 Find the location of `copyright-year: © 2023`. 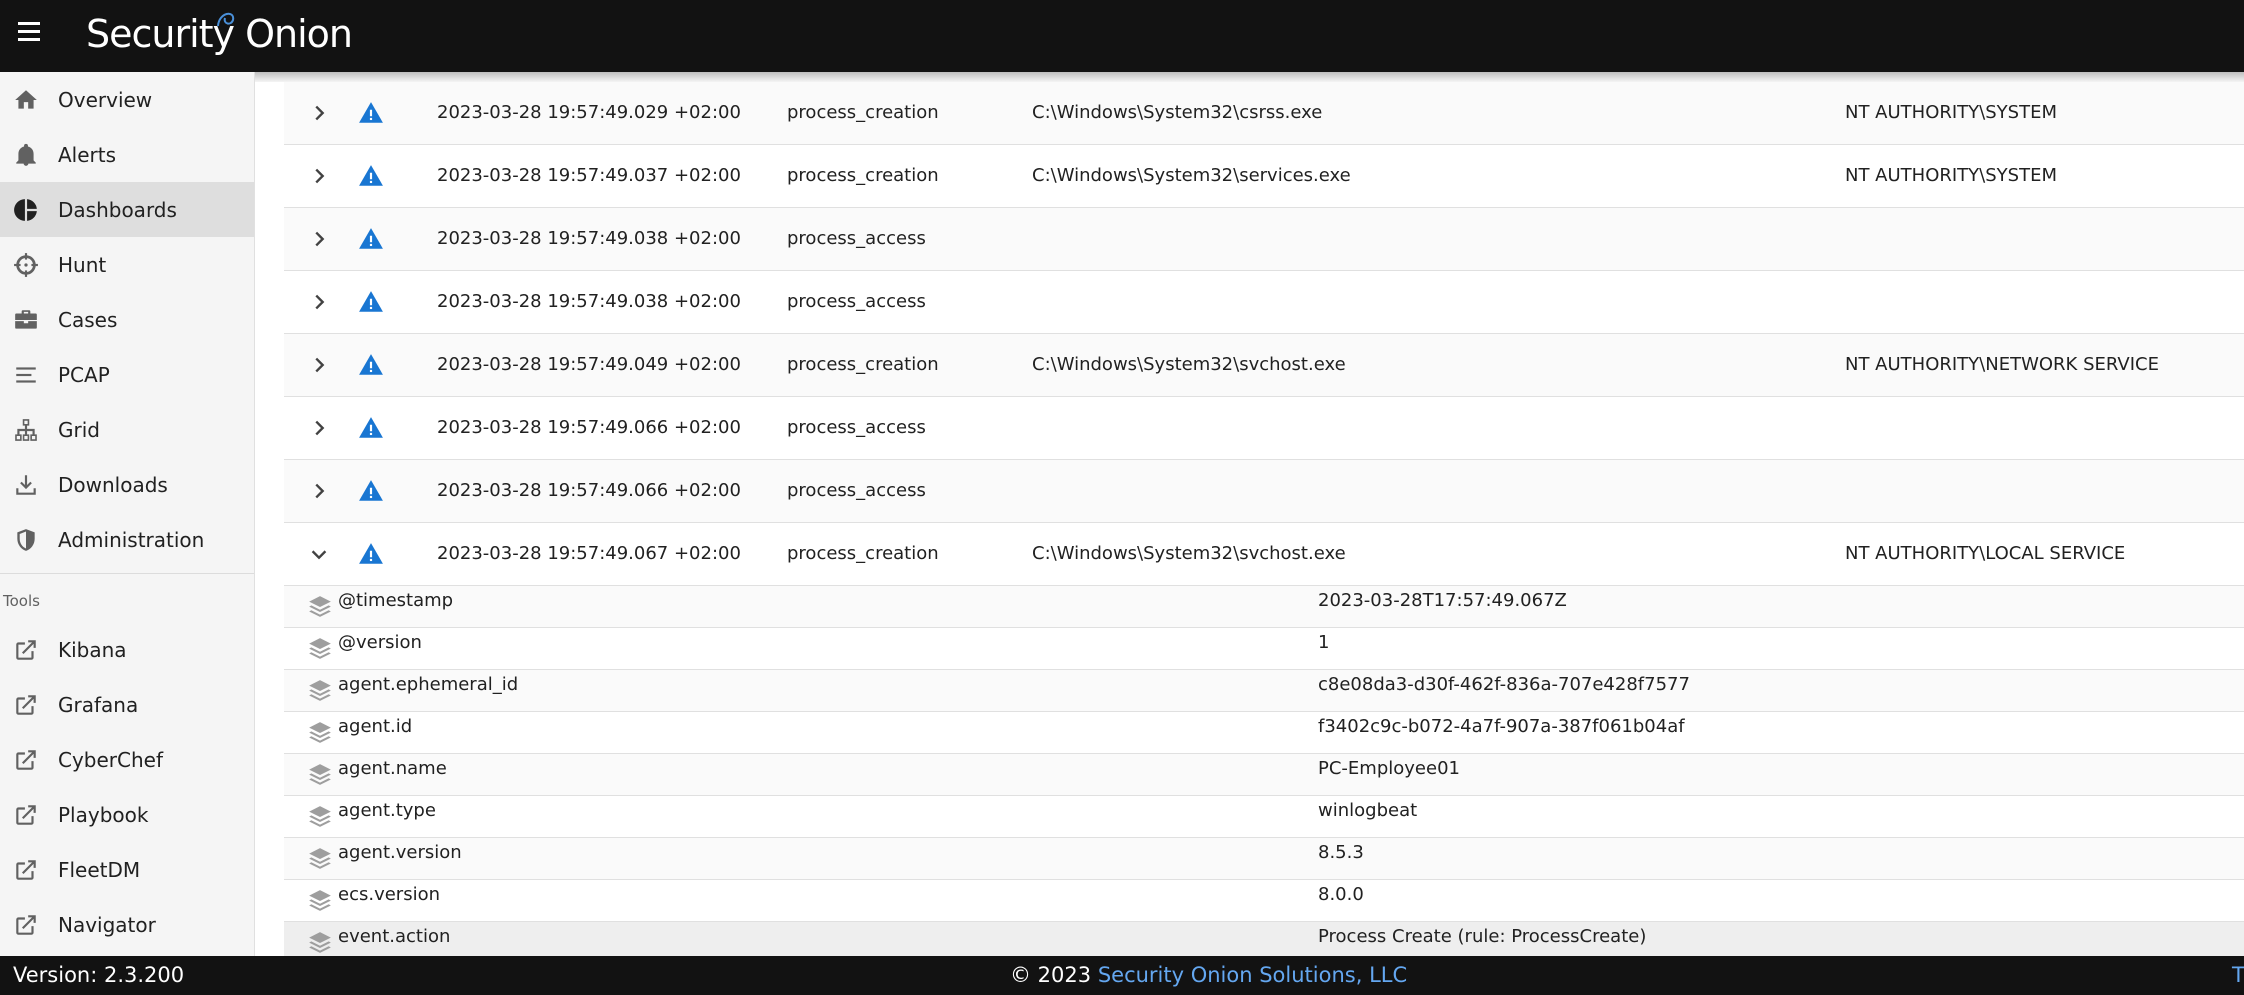

copyright-year: © 2023 is located at coordinates (1051, 975).